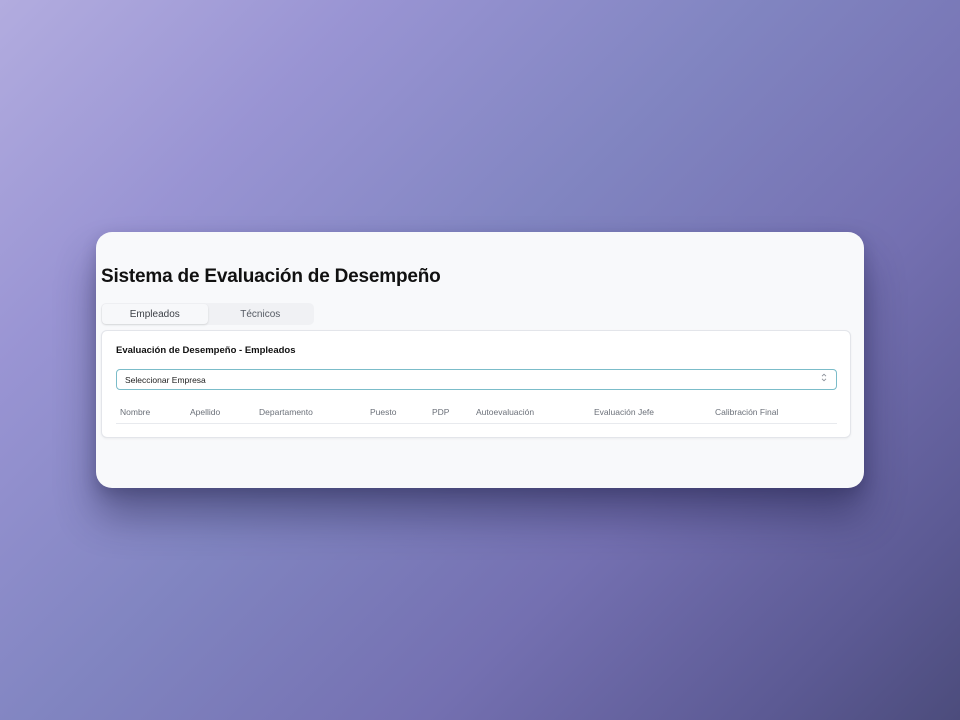 This screenshot has width=960, height=720. I want to click on column-header-nombre: Nombre, so click(135, 412).